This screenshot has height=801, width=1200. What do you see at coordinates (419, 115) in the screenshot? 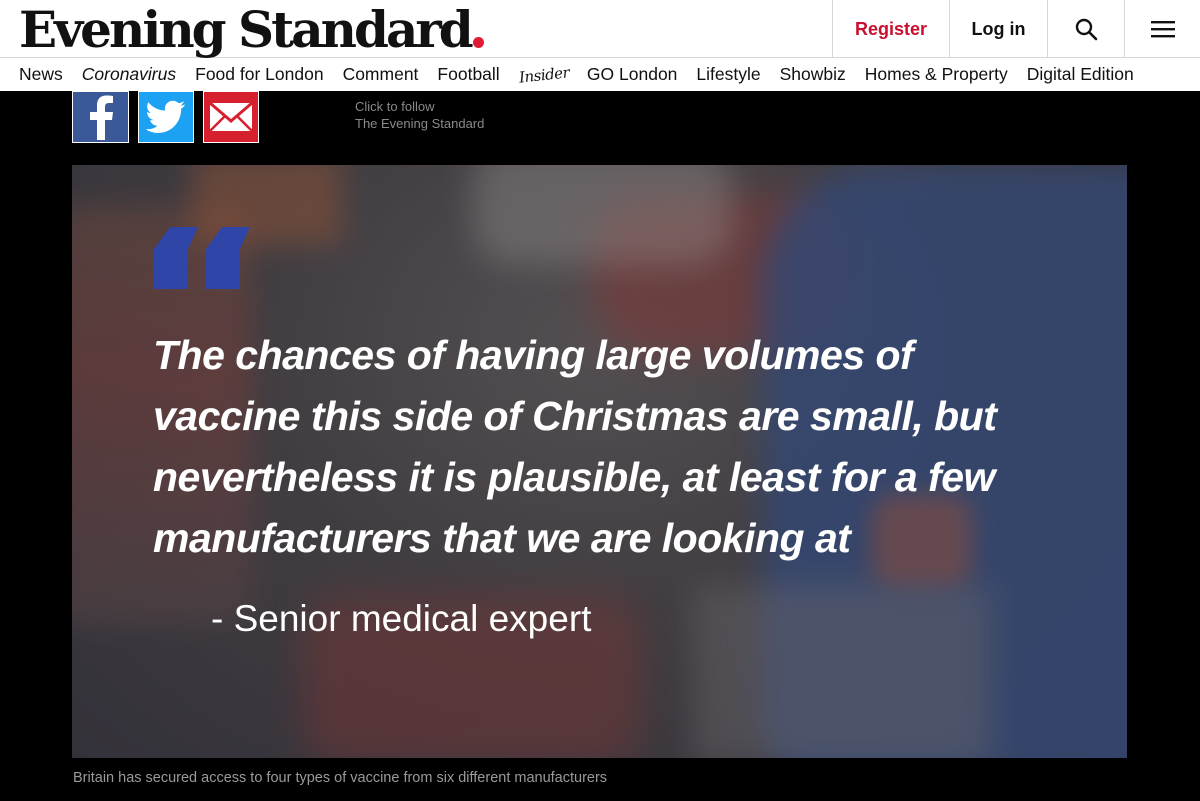
I see `follow-prompt: Click to follow The Evening Standard` at bounding box center [419, 115].